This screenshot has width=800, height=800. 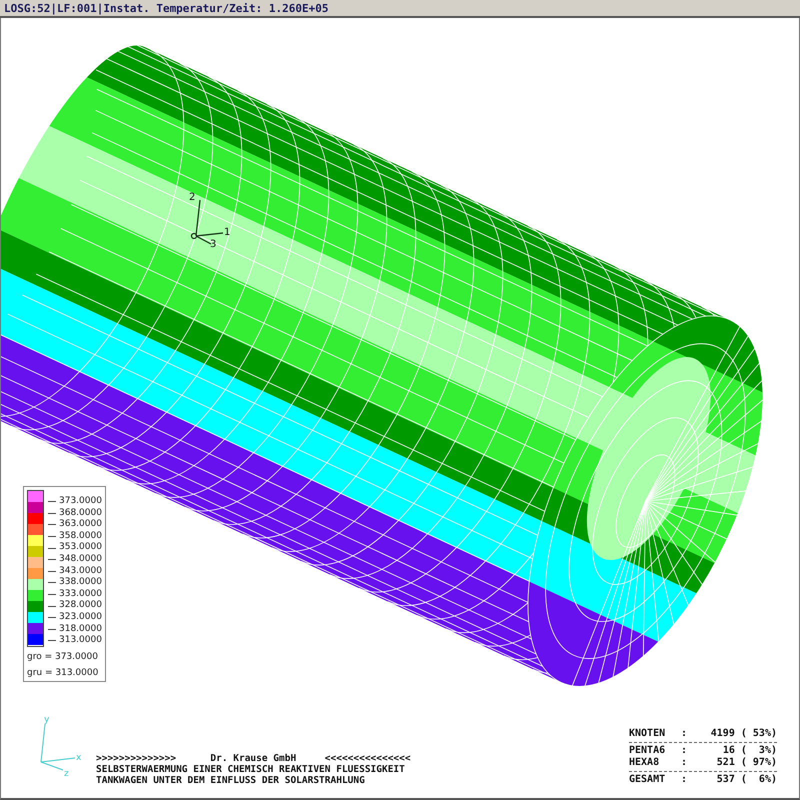 What do you see at coordinates (80, 536) in the screenshot?
I see `legend-value: 358.0000` at bounding box center [80, 536].